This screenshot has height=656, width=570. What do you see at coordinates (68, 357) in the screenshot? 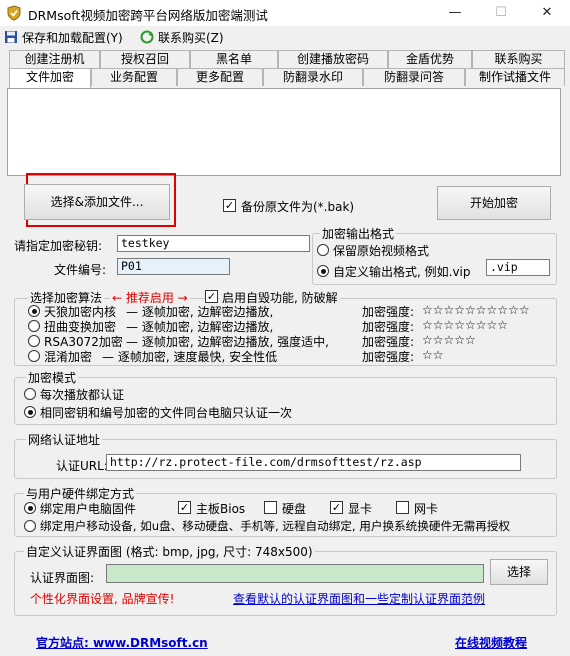
I see `algorithm-name: 混淆加密` at bounding box center [68, 357].